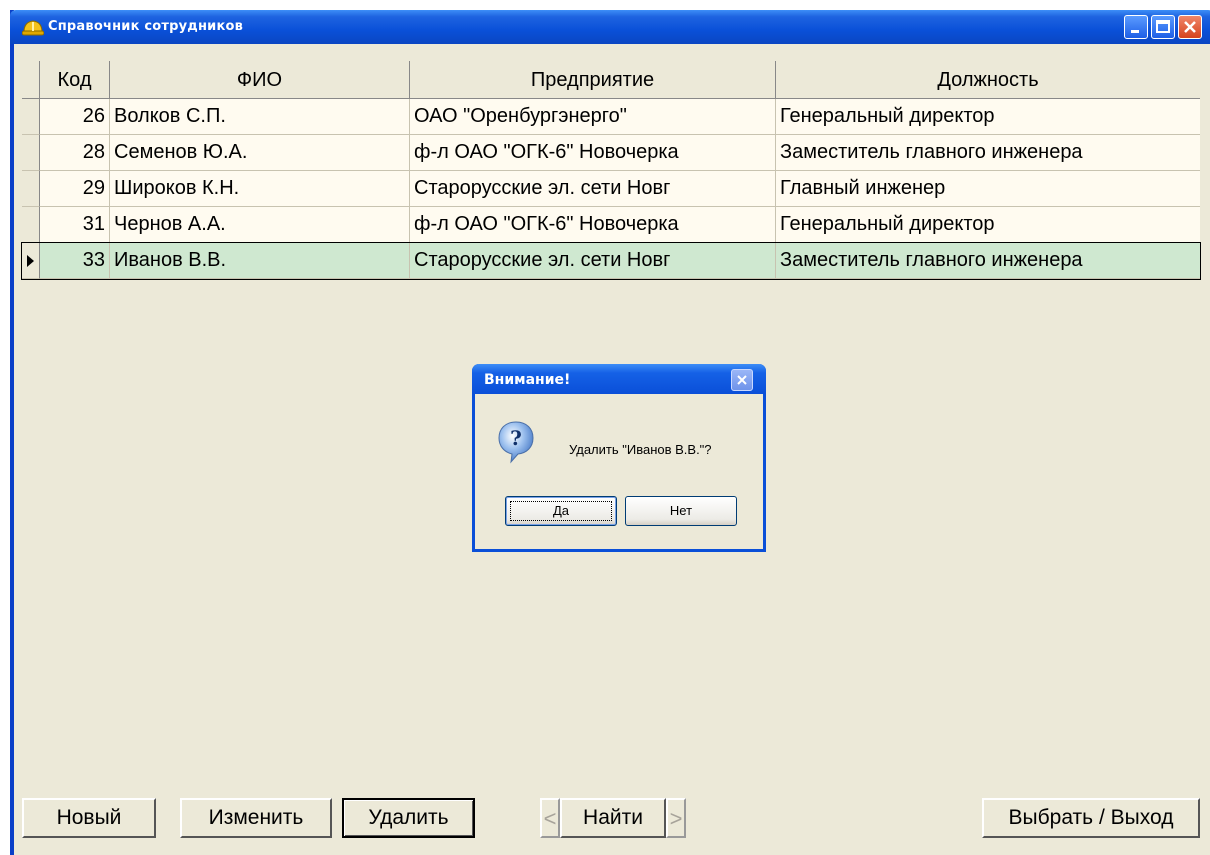 Image resolution: width=1210 pixels, height=855 pixels. What do you see at coordinates (75, 189) in the screenshot?
I see `cell-kod: 29` at bounding box center [75, 189].